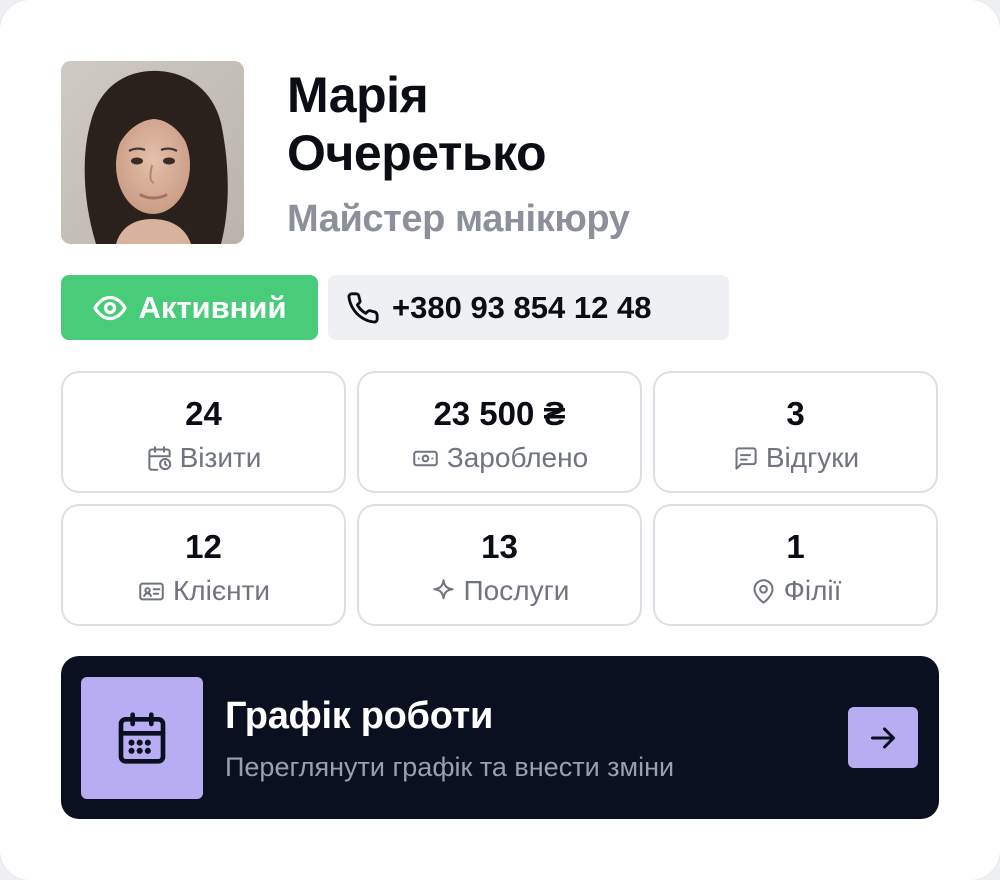  What do you see at coordinates (417, 124) in the screenshot?
I see `staff-name: Марія Очеретько` at bounding box center [417, 124].